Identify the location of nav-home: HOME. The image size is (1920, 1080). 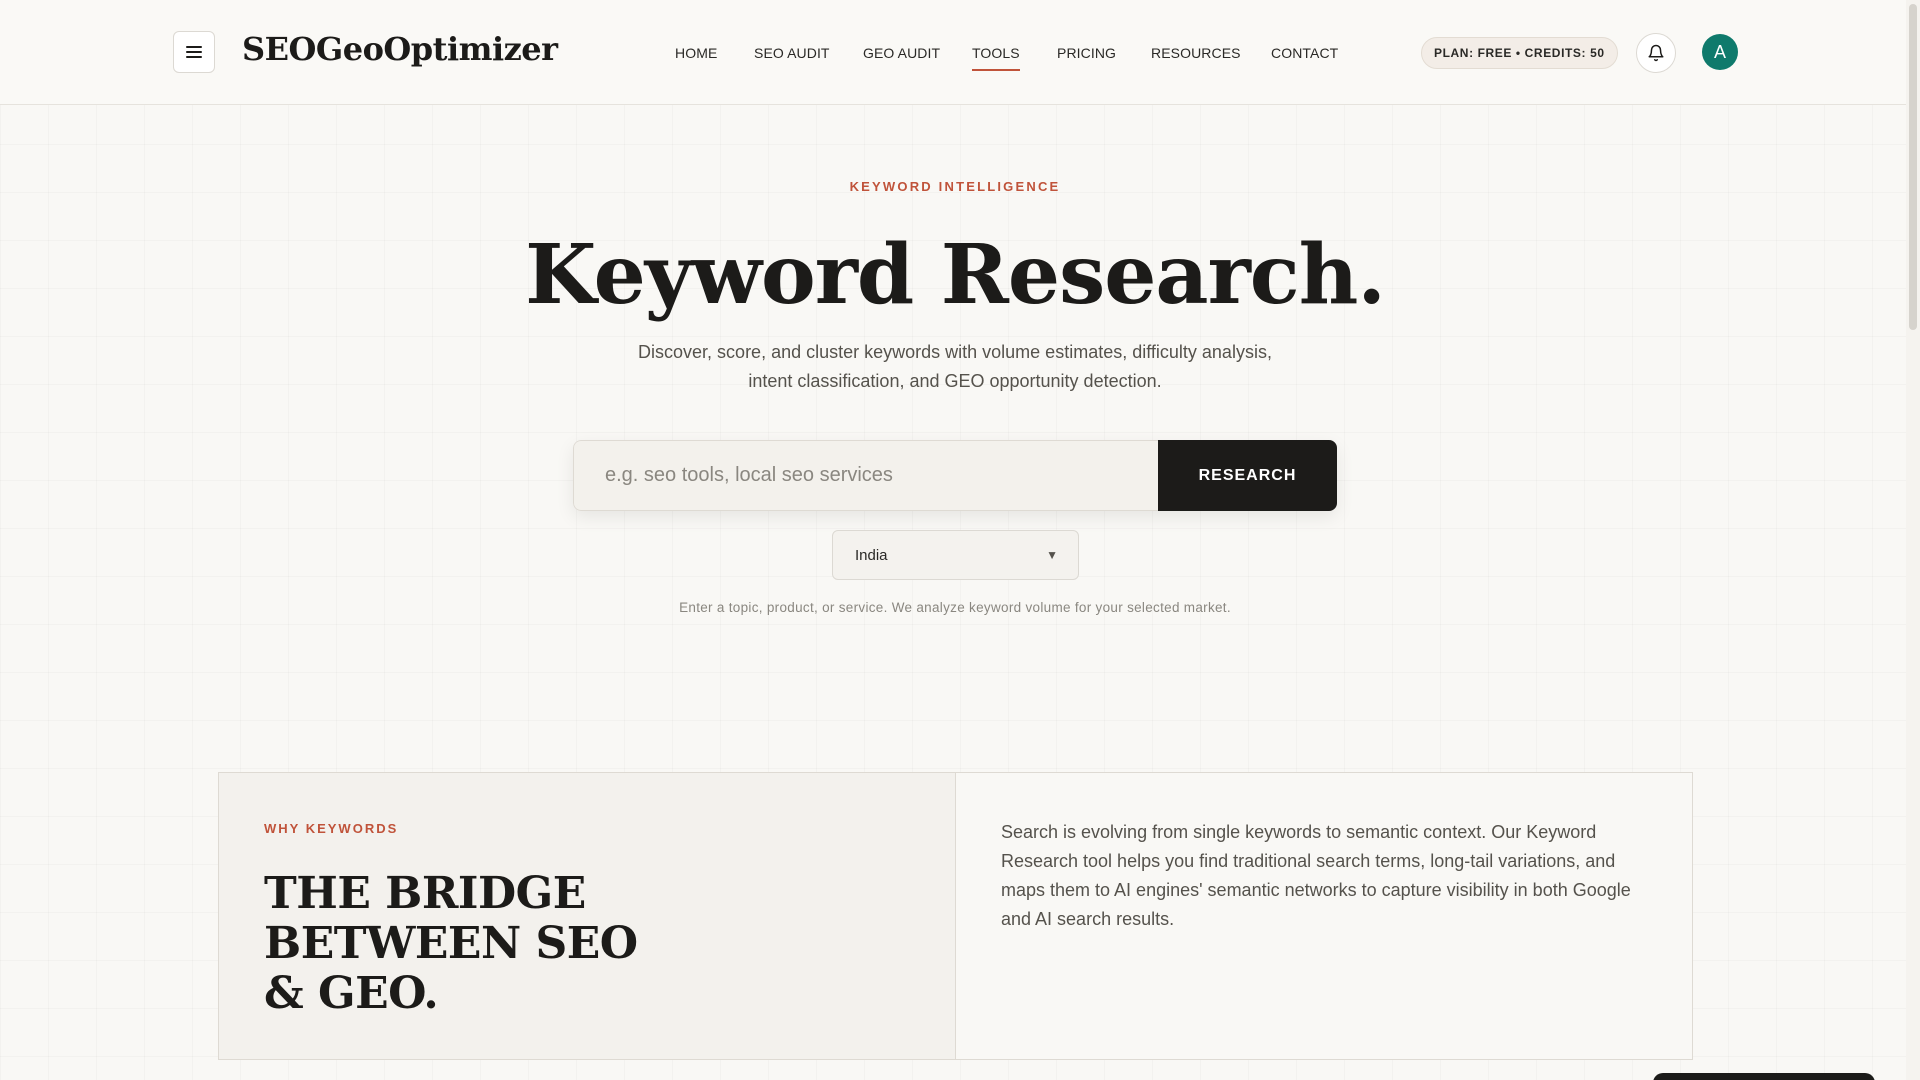
(696, 53).